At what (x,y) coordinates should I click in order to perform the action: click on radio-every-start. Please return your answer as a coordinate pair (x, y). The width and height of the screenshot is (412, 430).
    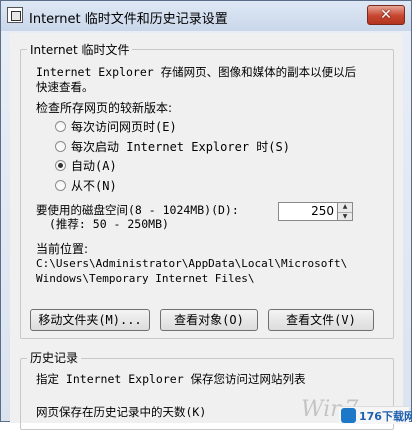
    Looking at the image, I should click on (60, 146).